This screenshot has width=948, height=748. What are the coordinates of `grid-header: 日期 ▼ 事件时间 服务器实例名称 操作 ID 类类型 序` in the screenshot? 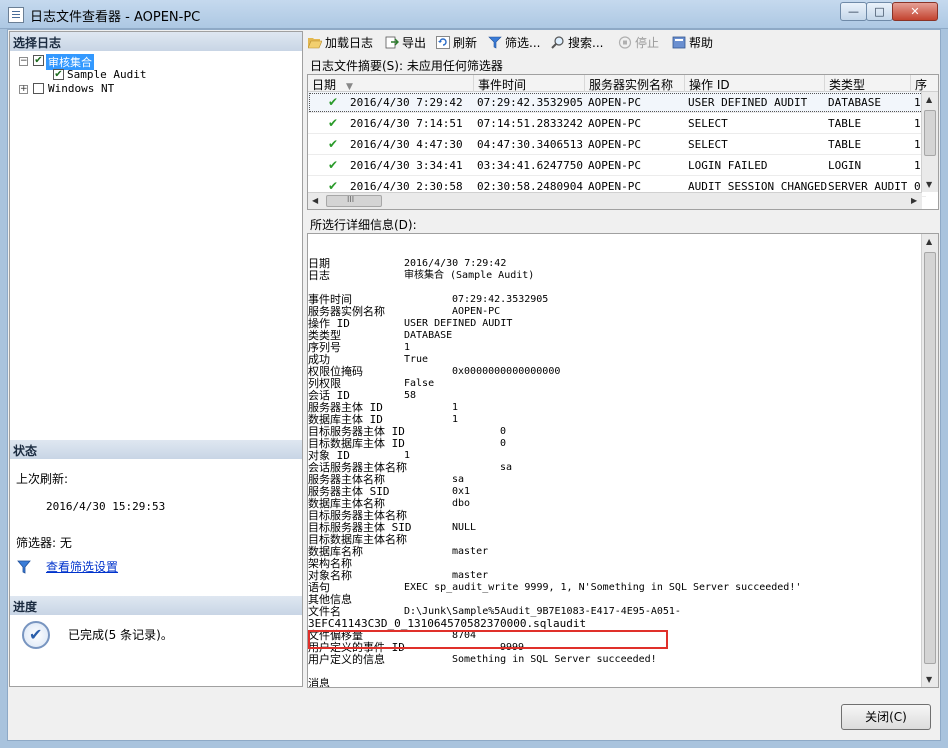 It's located at (623, 83).